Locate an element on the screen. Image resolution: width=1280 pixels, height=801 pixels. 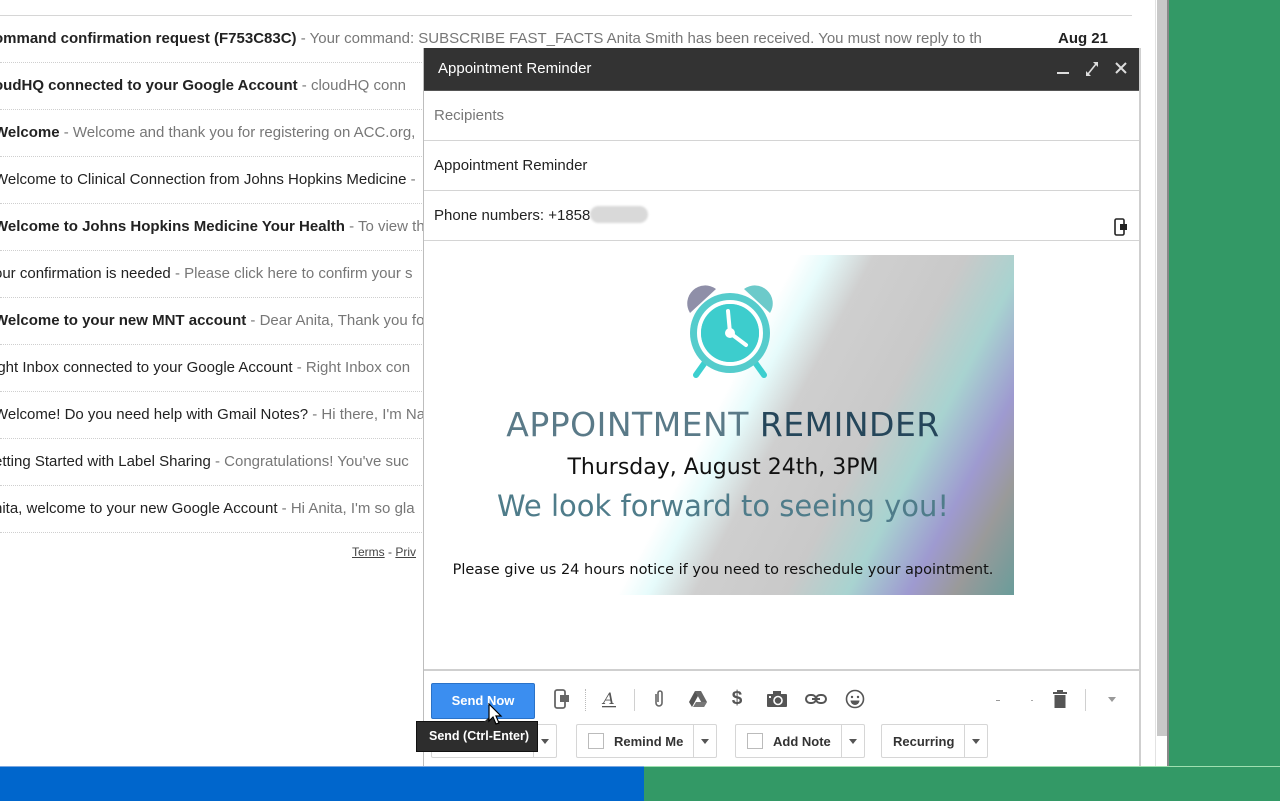
remind-me-label: Remind Me is located at coordinates (649, 741).